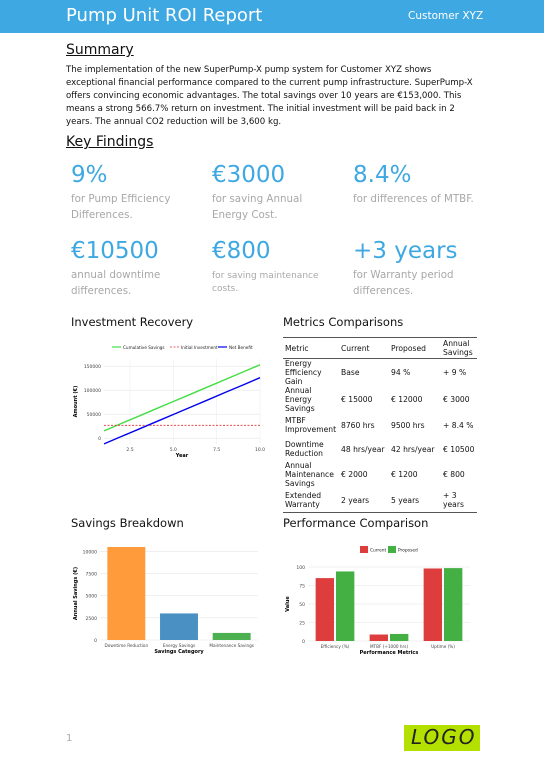 This screenshot has width=544, height=772. What do you see at coordinates (378, 551) in the screenshot?
I see `legend-label: Current` at bounding box center [378, 551].